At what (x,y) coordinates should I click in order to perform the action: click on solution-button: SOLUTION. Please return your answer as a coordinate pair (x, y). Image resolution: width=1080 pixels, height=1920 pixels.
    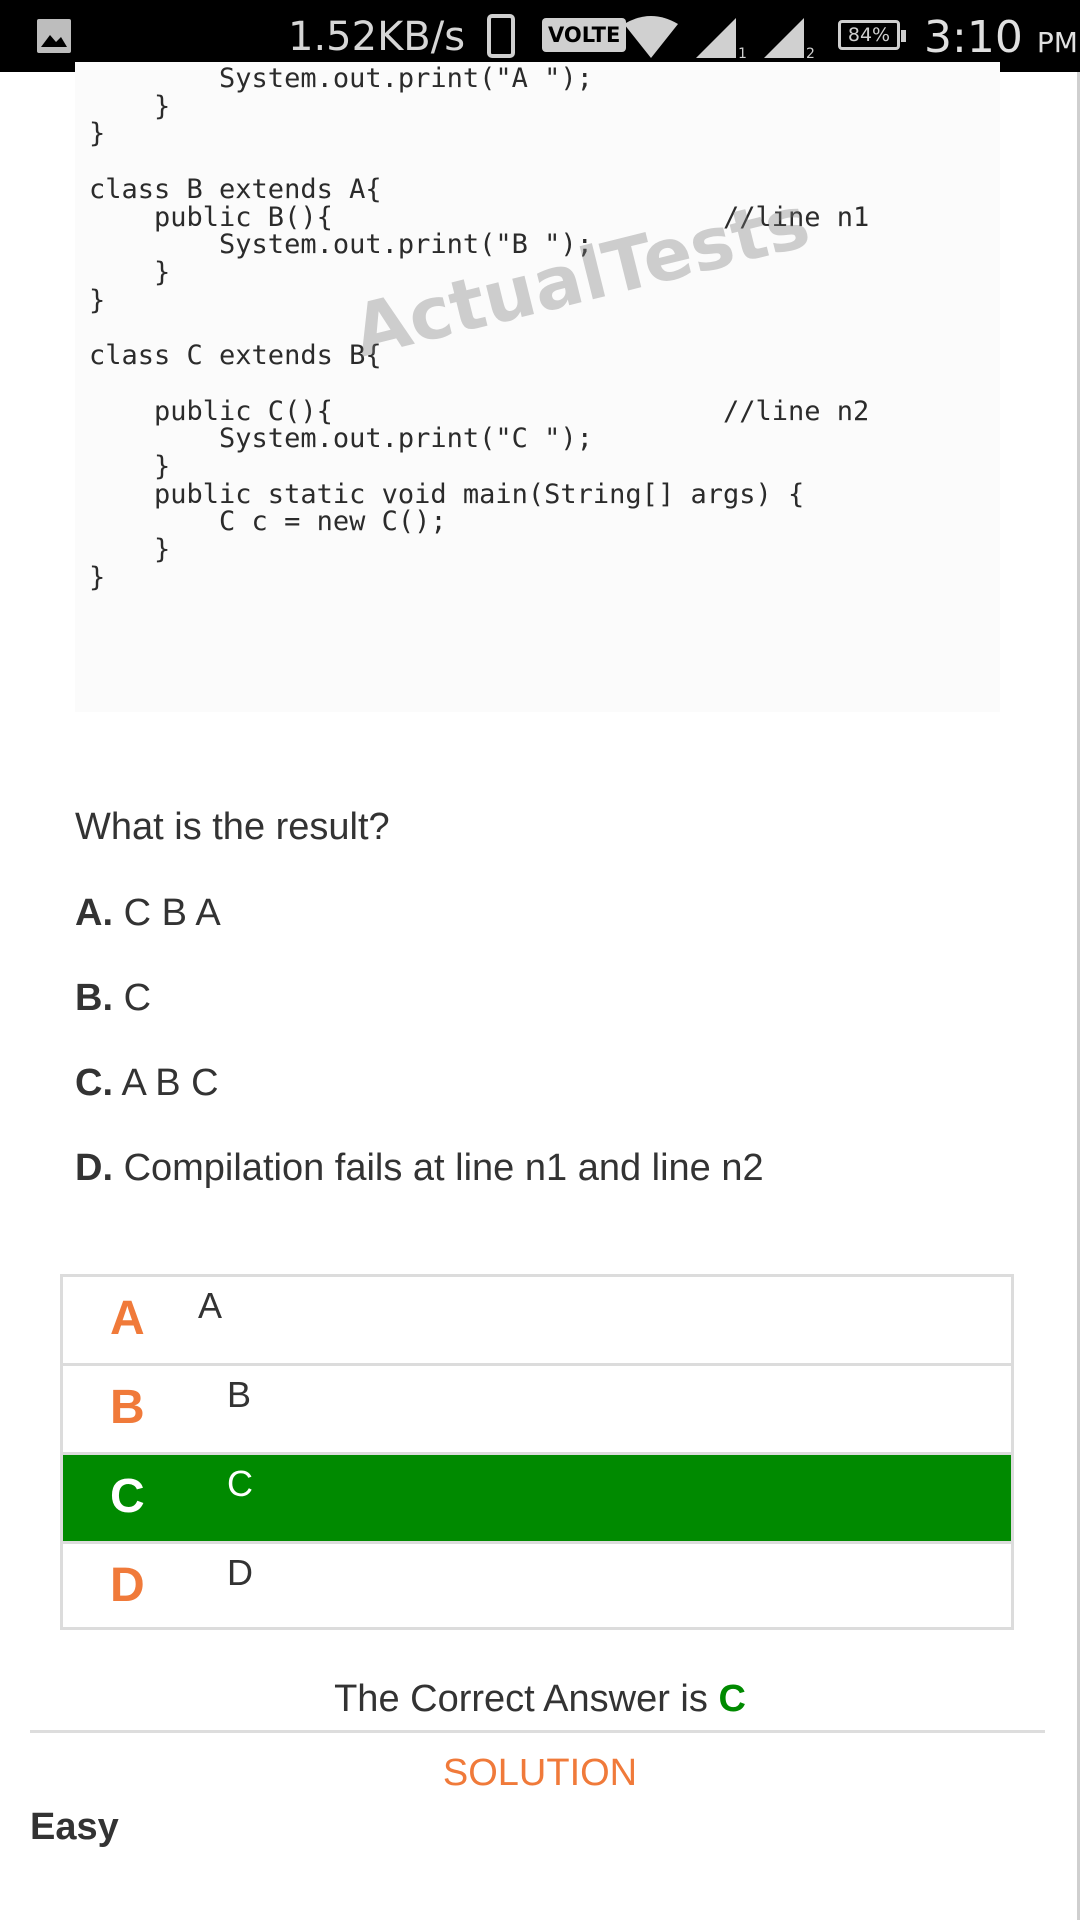
    Looking at the image, I should click on (540, 1773).